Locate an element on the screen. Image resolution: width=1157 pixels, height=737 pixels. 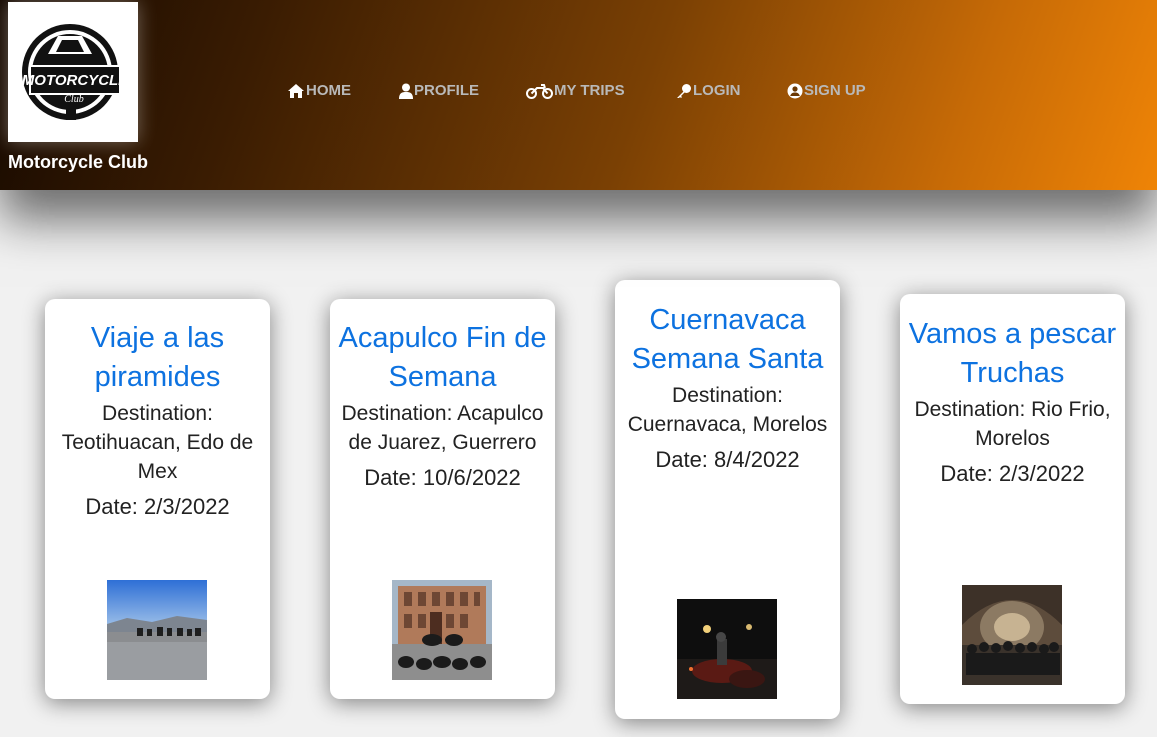
nav-home-label: HOME is located at coordinates (328, 90).